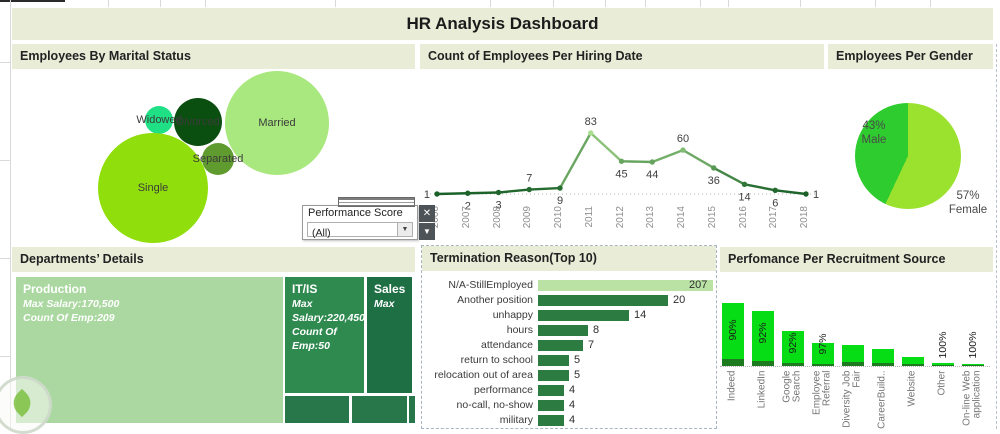 Image resolution: width=1000 pixels, height=434 pixels. What do you see at coordinates (912, 388) in the screenshot?
I see `x-axis-category-label: Website` at bounding box center [912, 388].